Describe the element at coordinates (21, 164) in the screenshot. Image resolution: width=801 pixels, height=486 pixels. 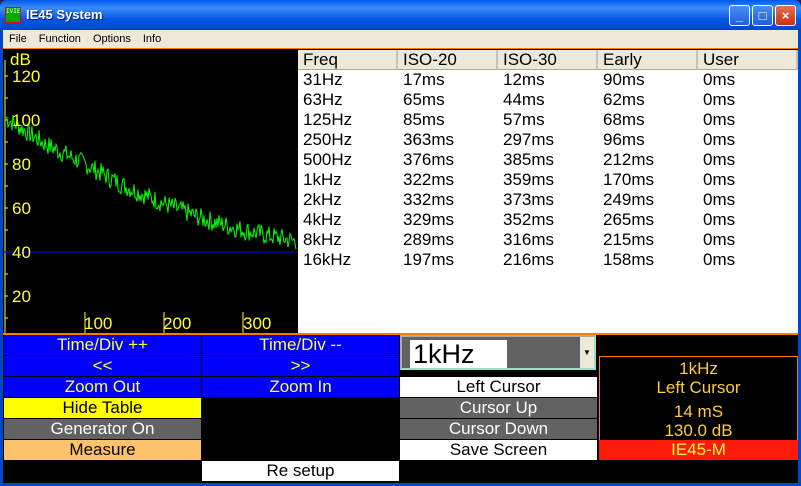
I see `y-tick-label: 80` at that location.